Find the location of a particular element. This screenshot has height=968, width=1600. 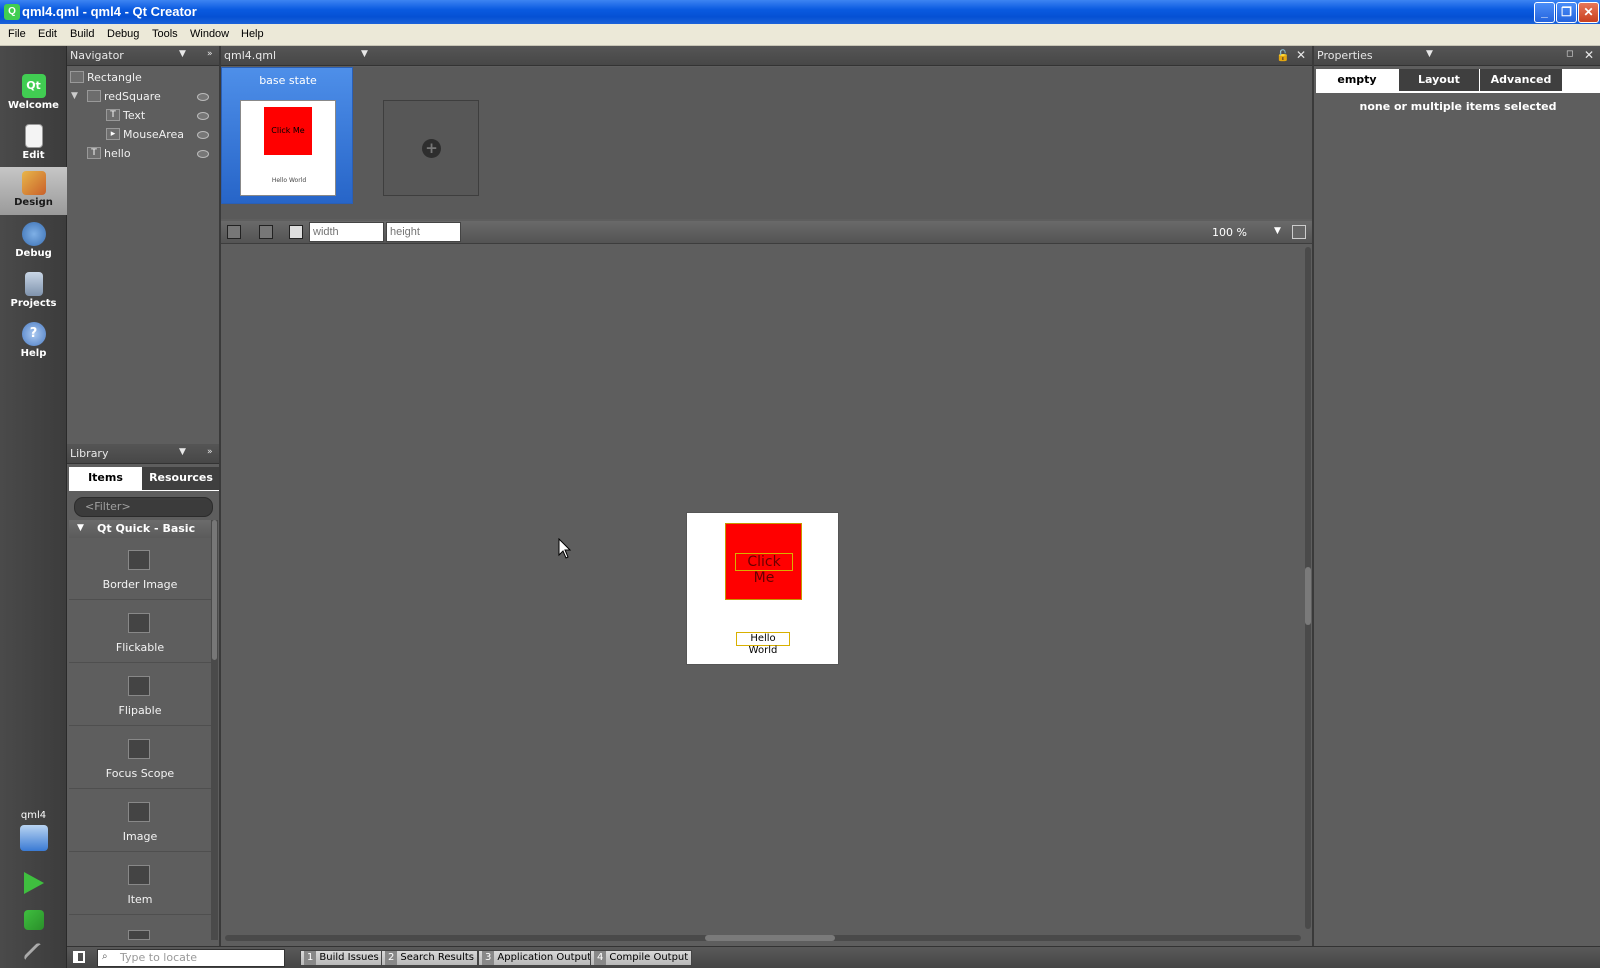

menu-tools: Tools is located at coordinates (165, 34).